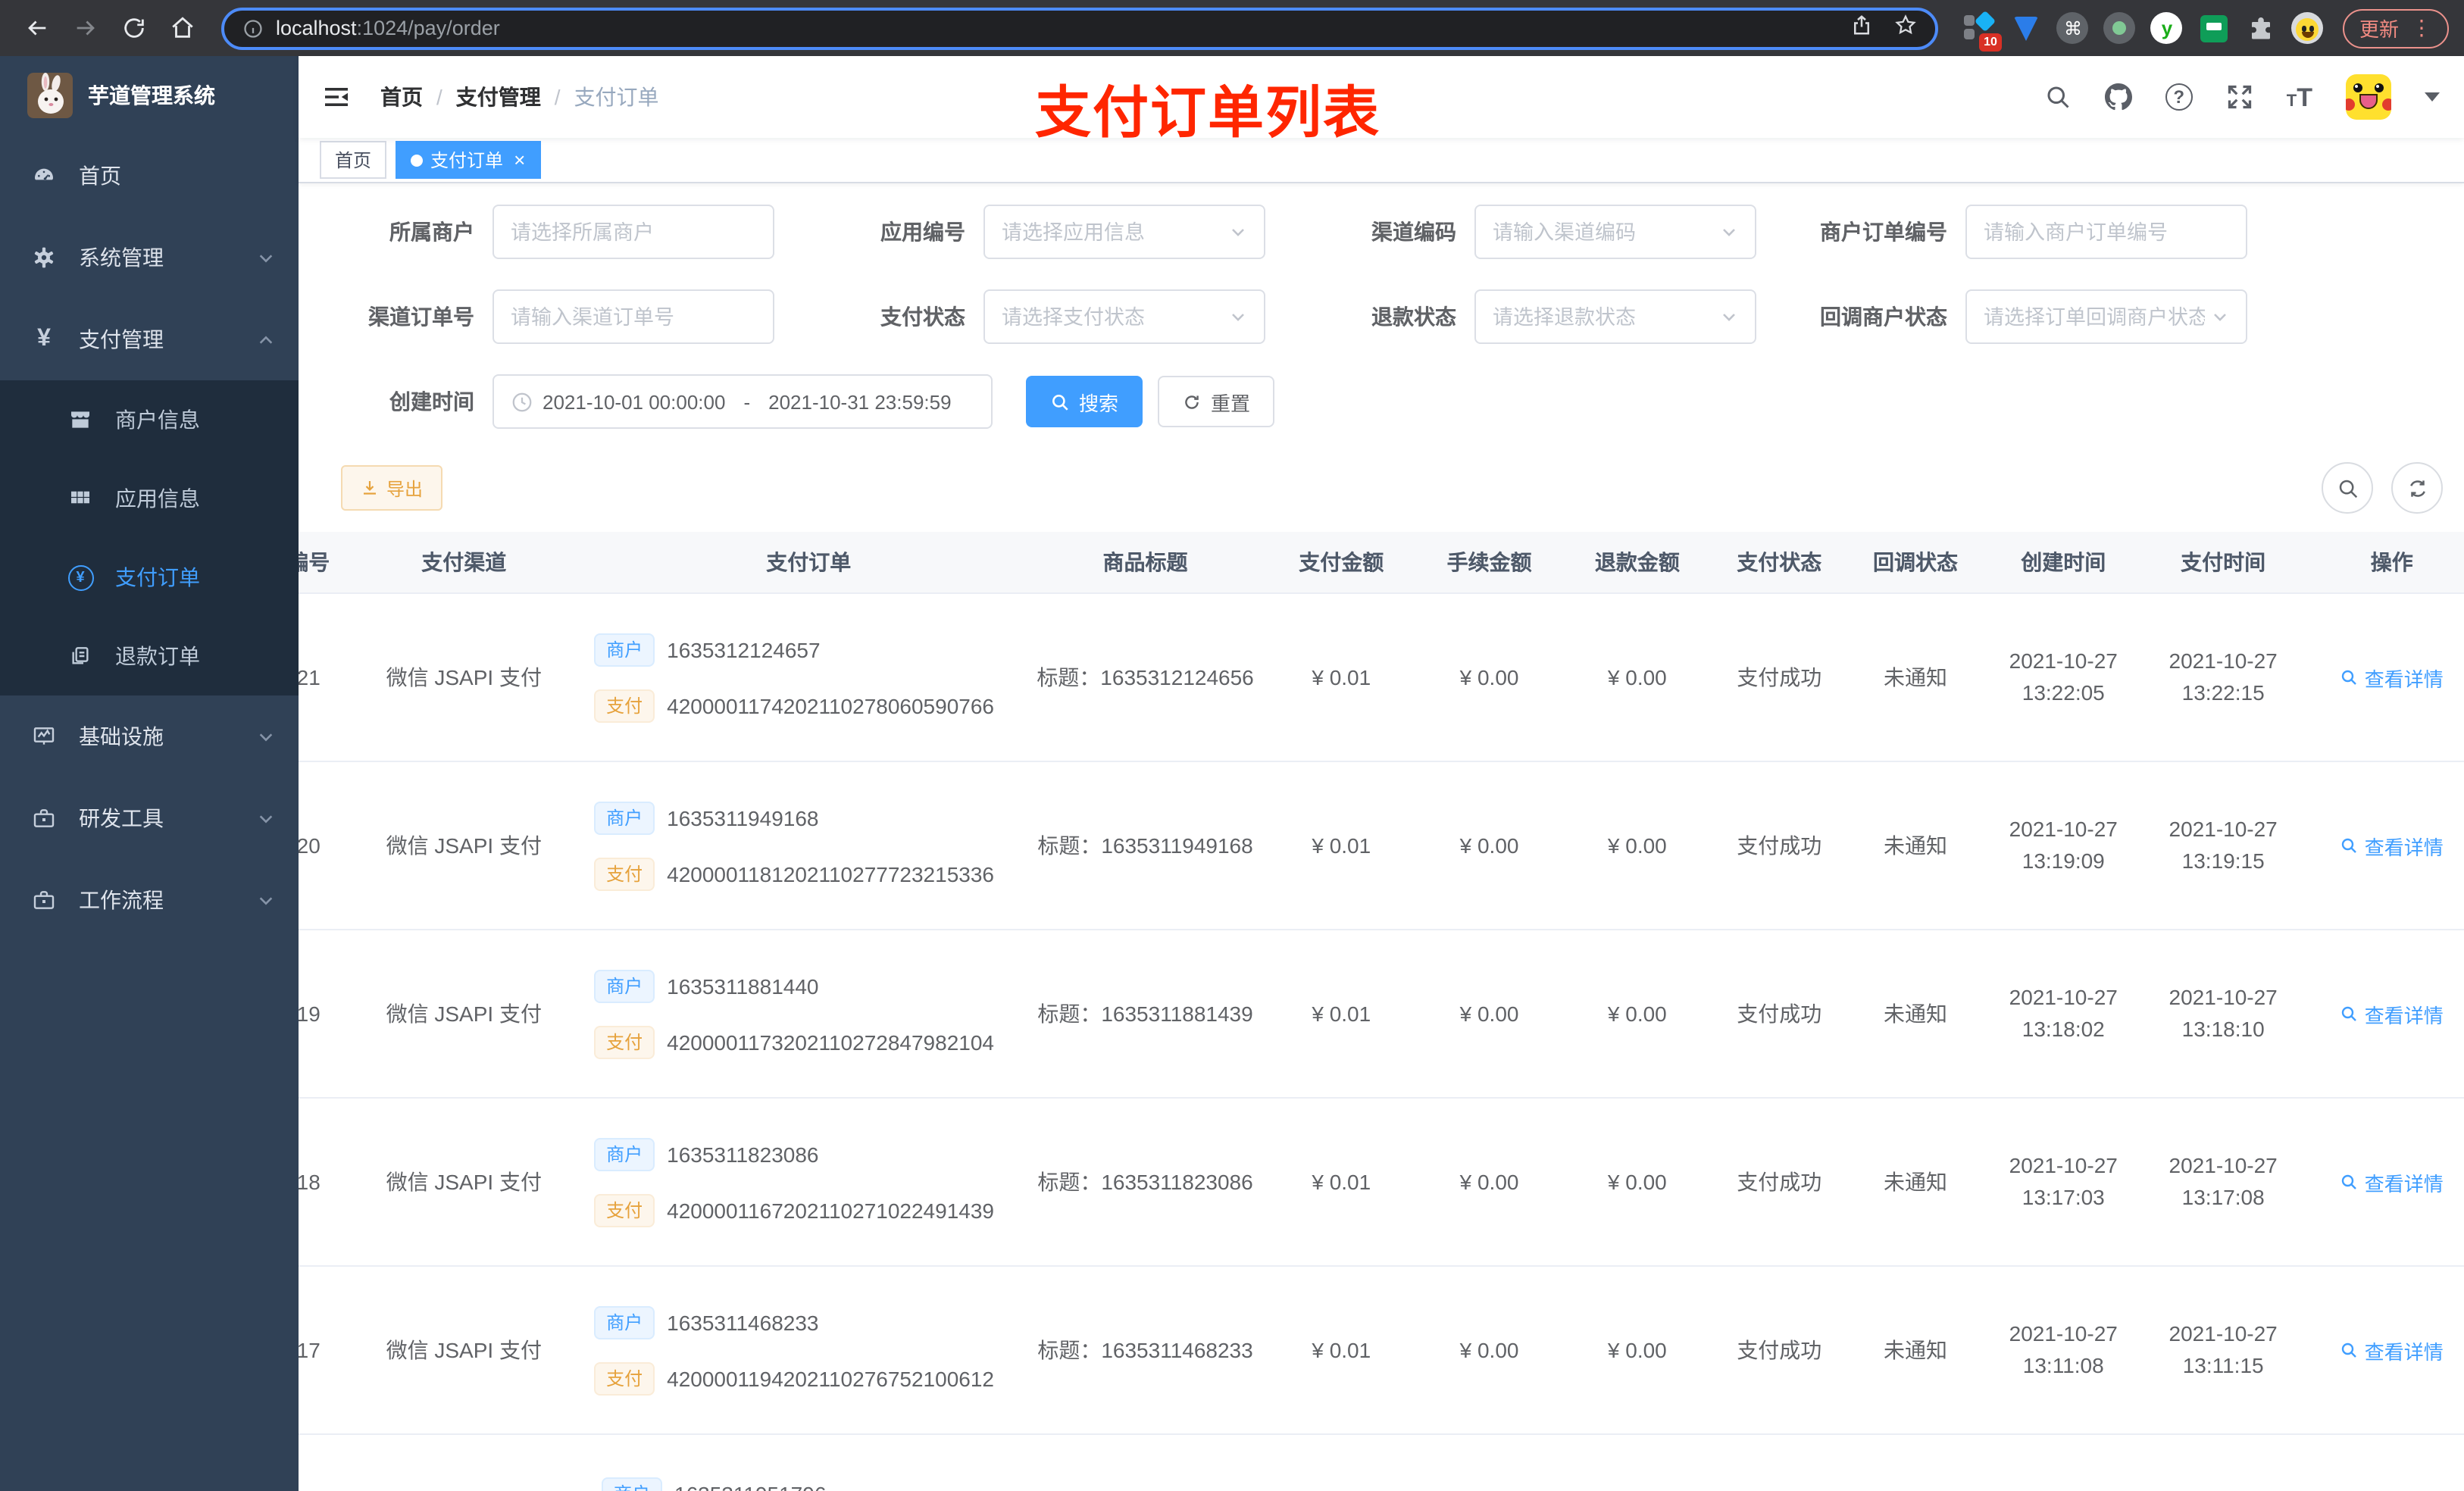 This screenshot has height=1491, width=2464. I want to click on pay-status-select, so click(1124, 316).